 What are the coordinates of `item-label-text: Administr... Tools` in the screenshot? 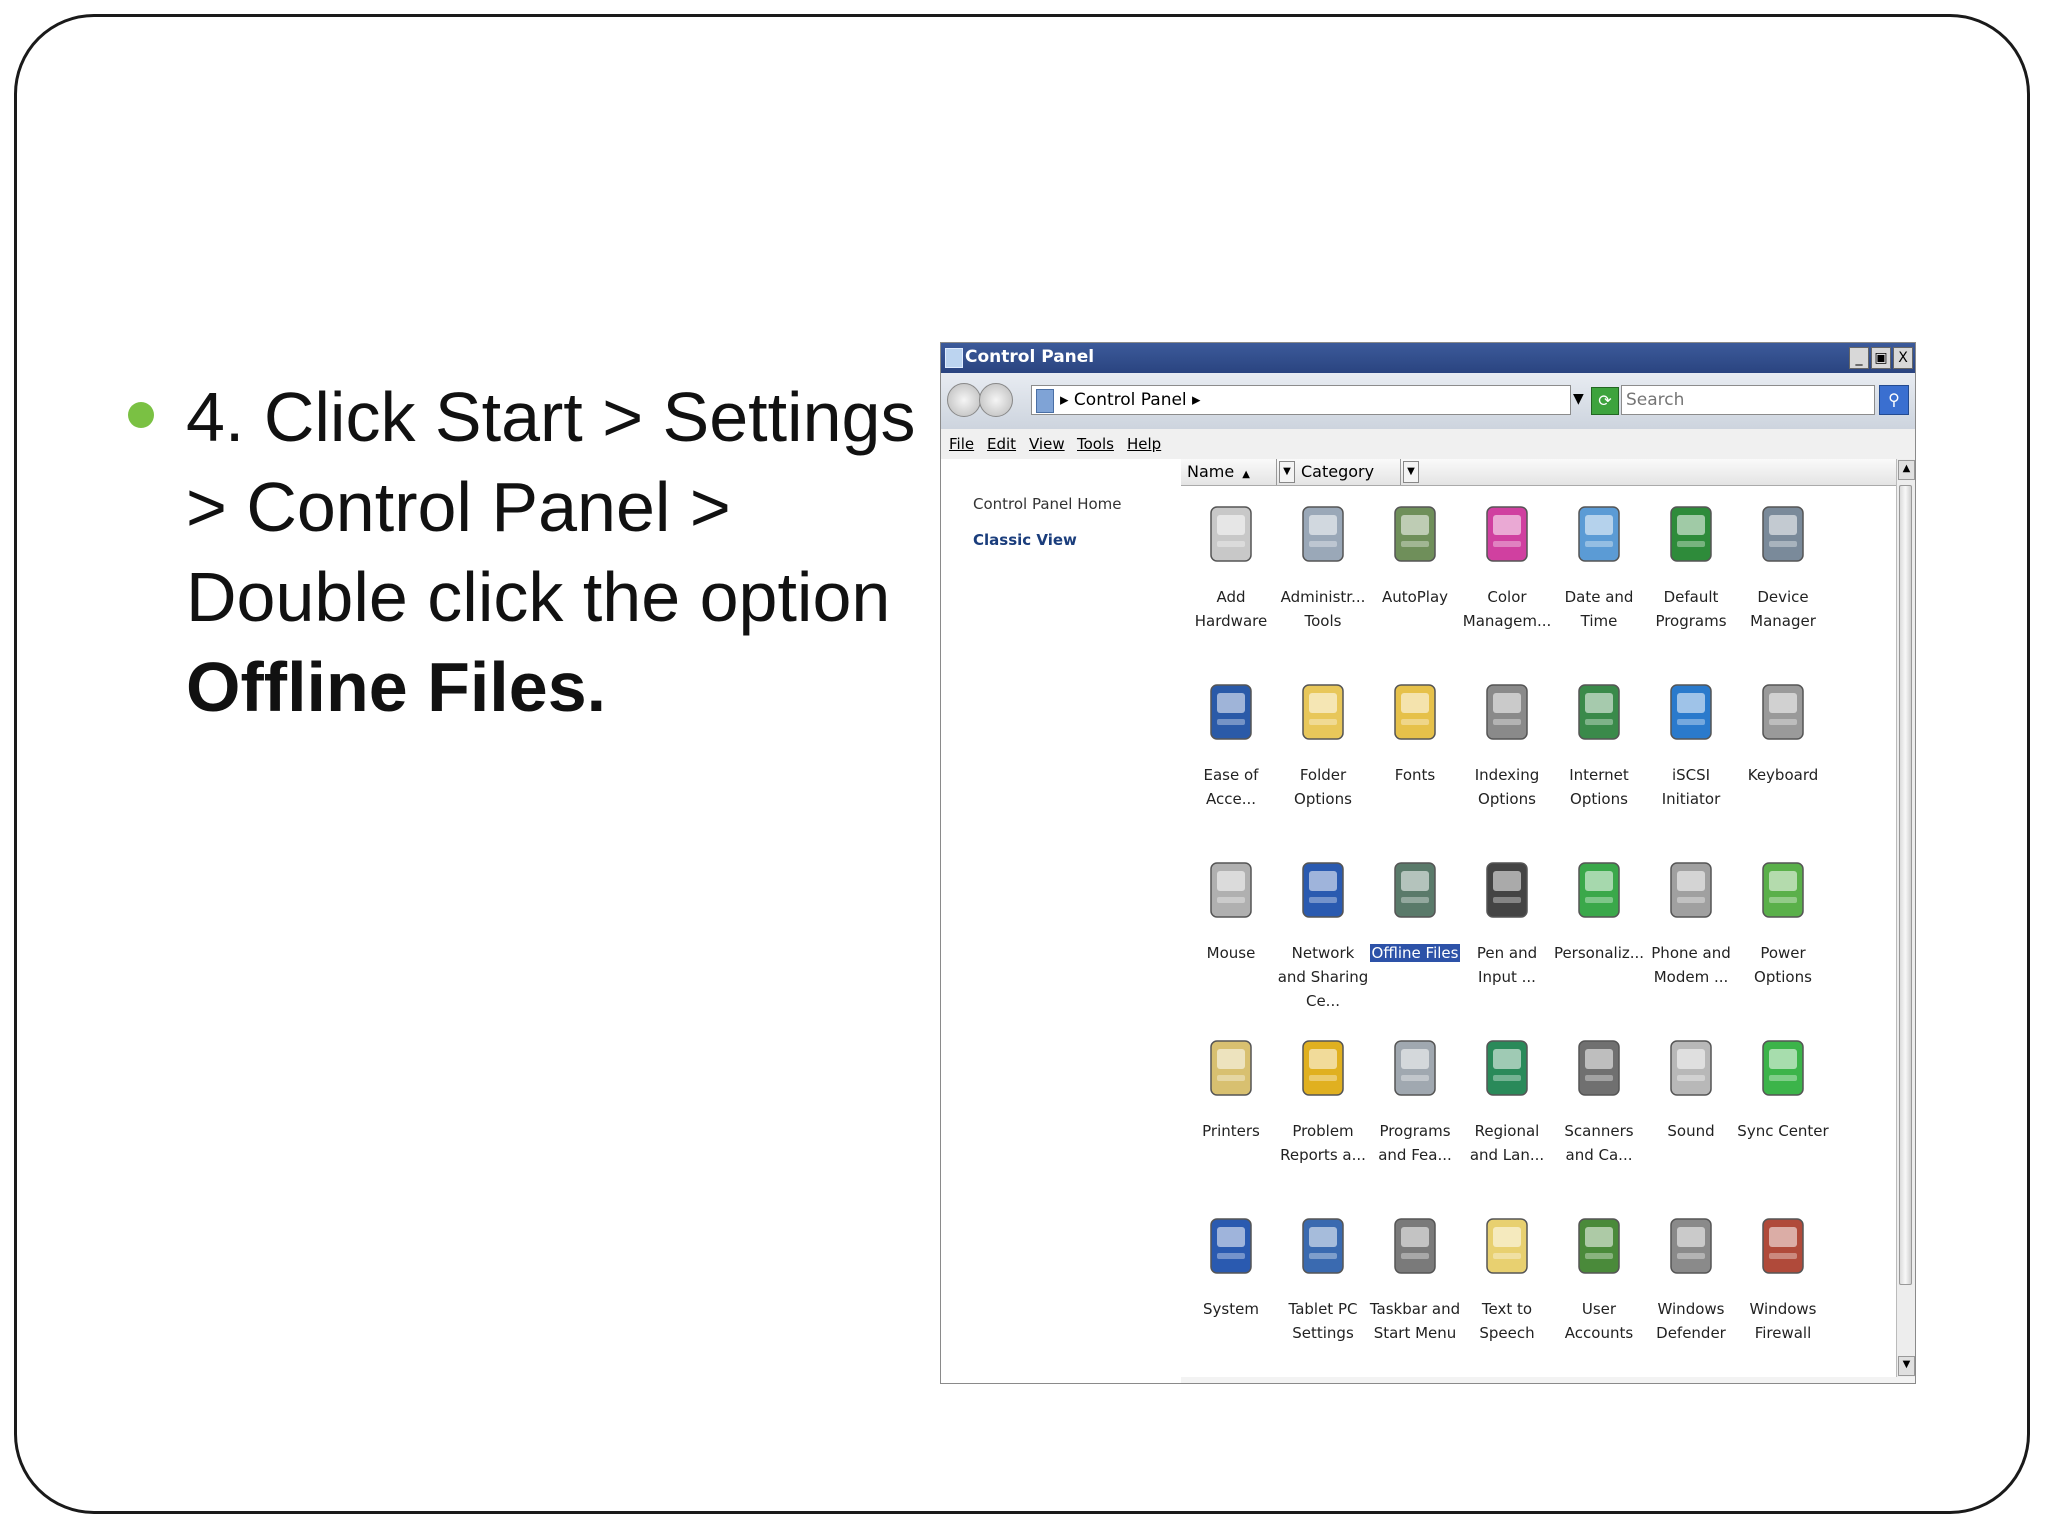 It's located at (1323, 609).